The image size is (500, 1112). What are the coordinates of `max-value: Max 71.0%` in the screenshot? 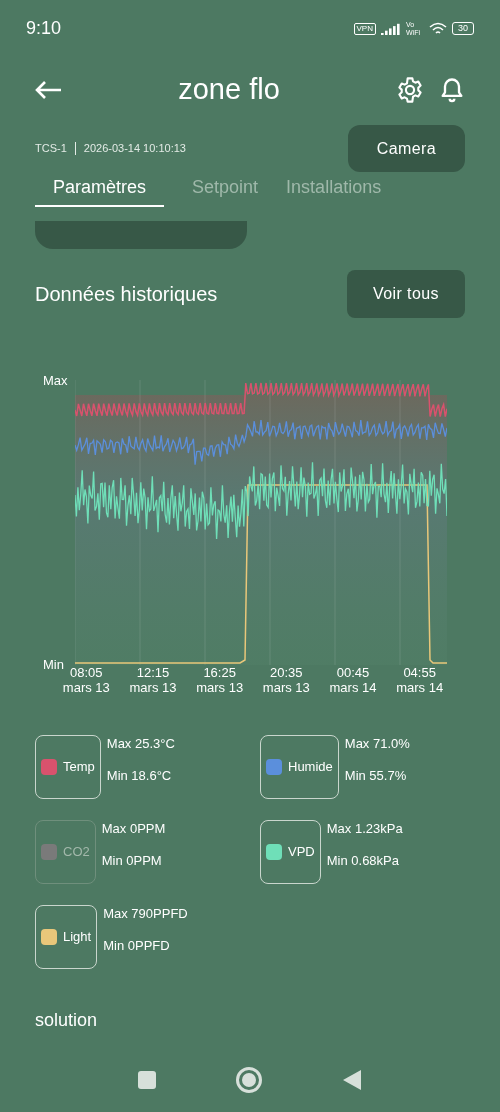 It's located at (377, 744).